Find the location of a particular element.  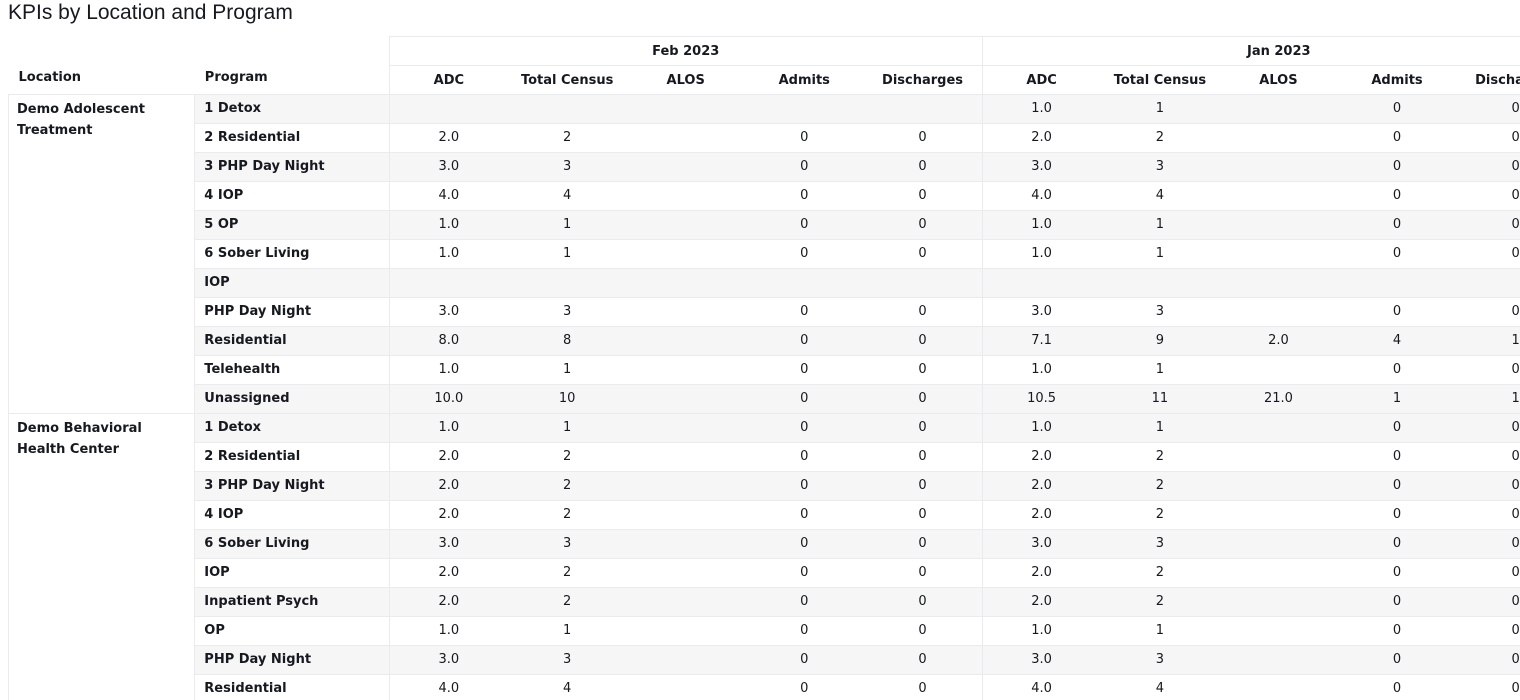

program-cell: 2 Residential is located at coordinates (292, 457).